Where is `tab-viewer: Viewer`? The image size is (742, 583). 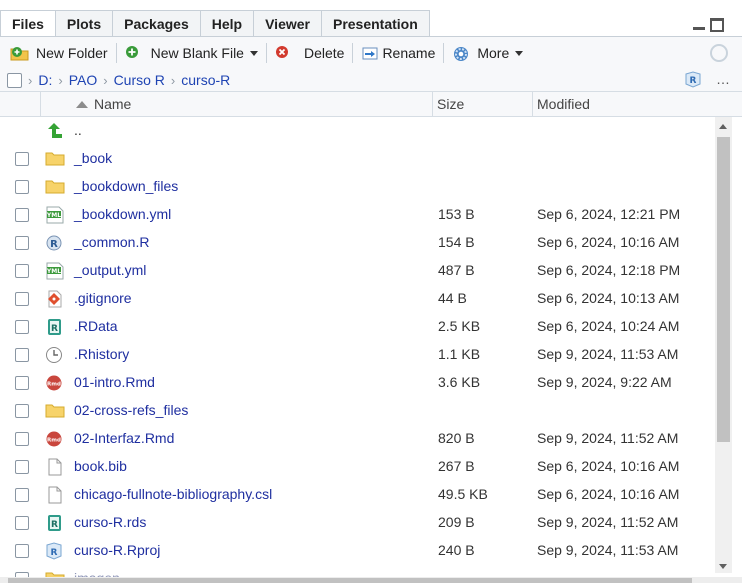 tab-viewer: Viewer is located at coordinates (287, 23).